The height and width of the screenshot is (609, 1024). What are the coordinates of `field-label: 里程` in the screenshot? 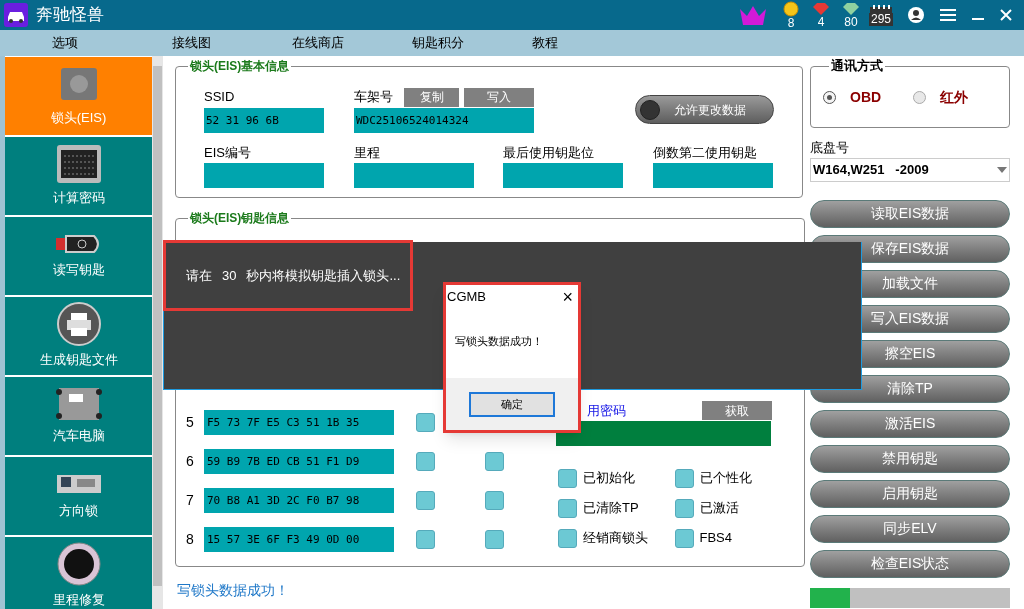 It's located at (367, 153).